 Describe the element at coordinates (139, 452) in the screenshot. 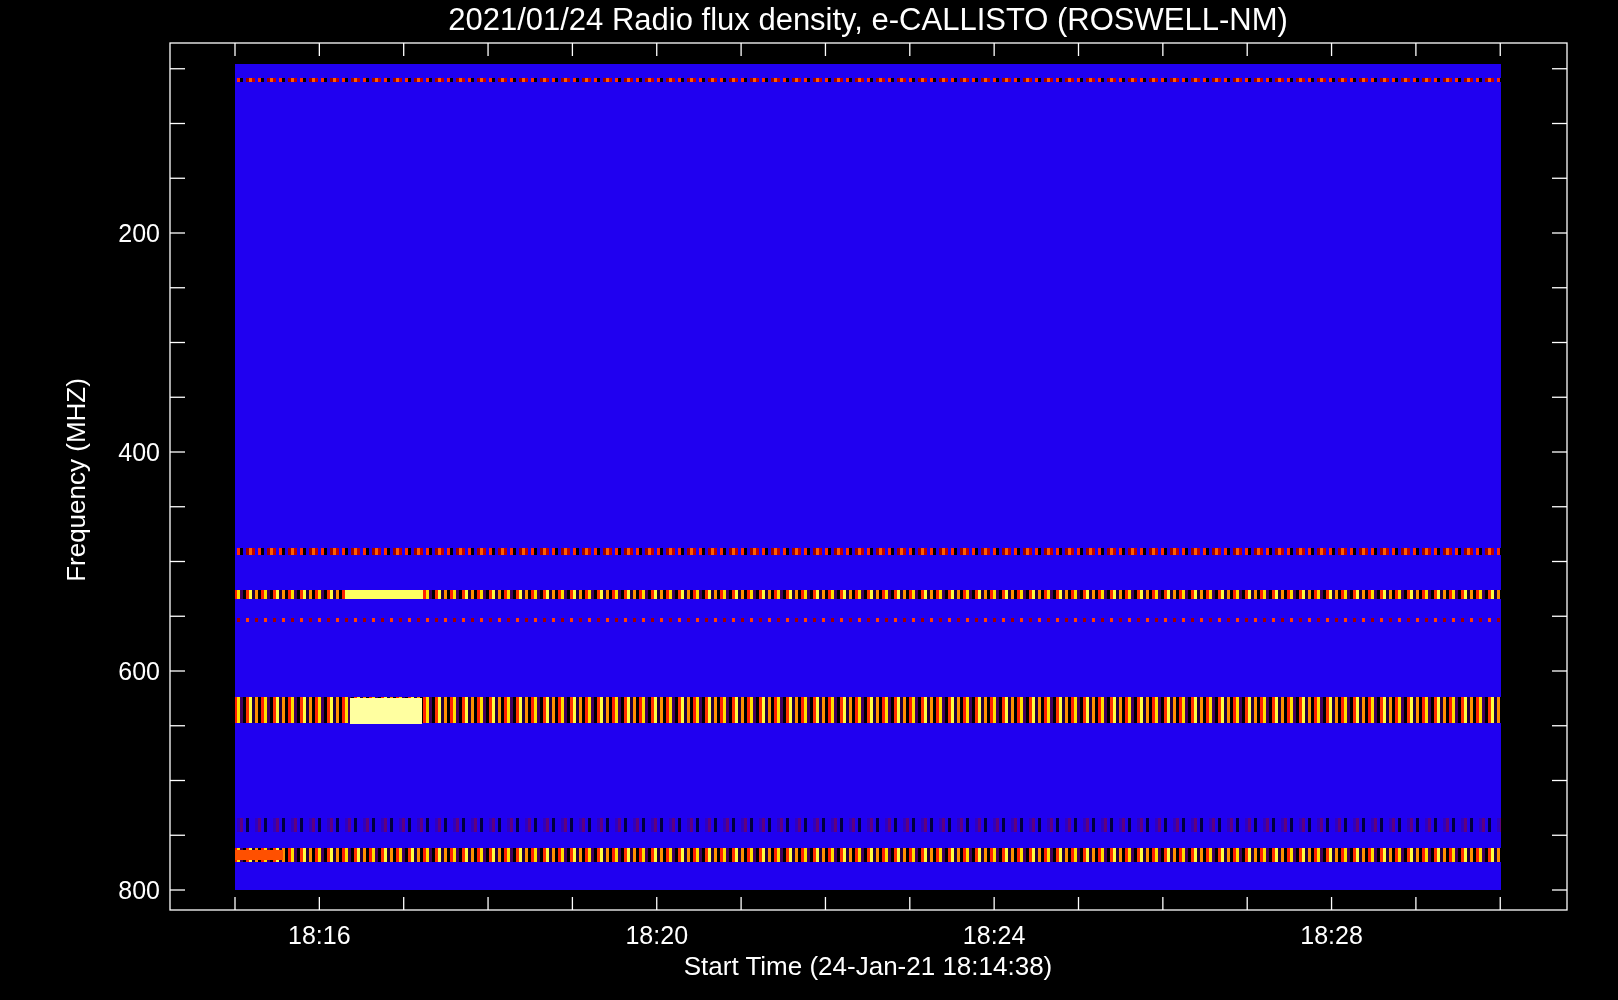

I see `y-tick-label: 400` at that location.